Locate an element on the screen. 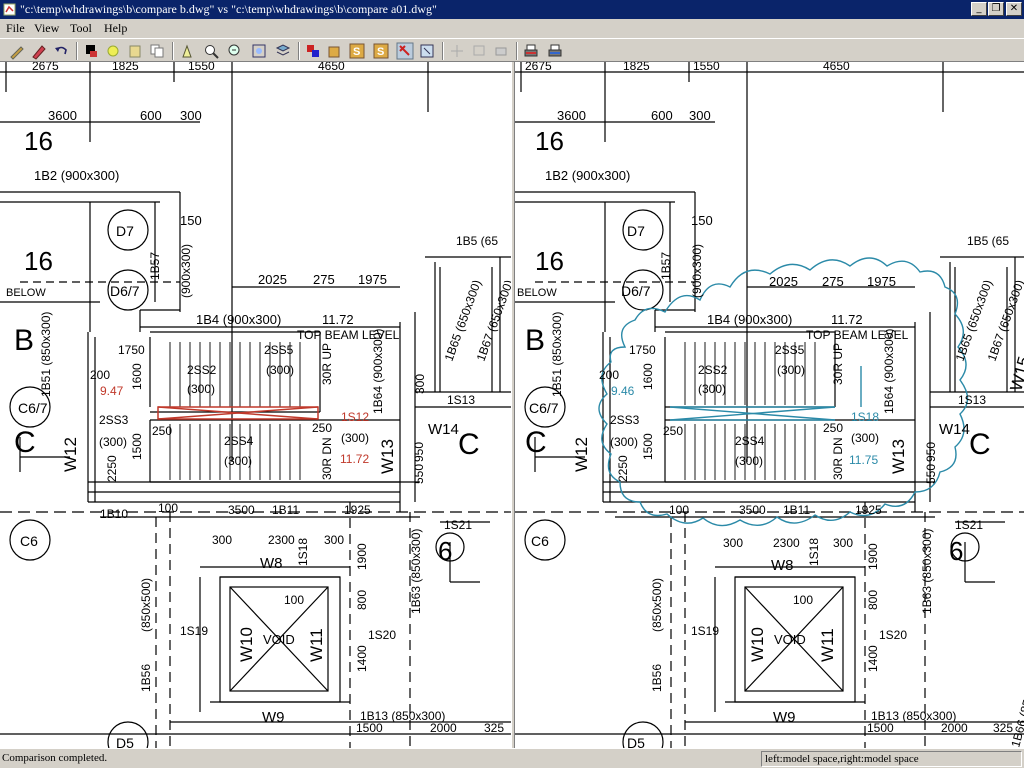  status-space: left:model space,right:model space is located at coordinates (891, 759).